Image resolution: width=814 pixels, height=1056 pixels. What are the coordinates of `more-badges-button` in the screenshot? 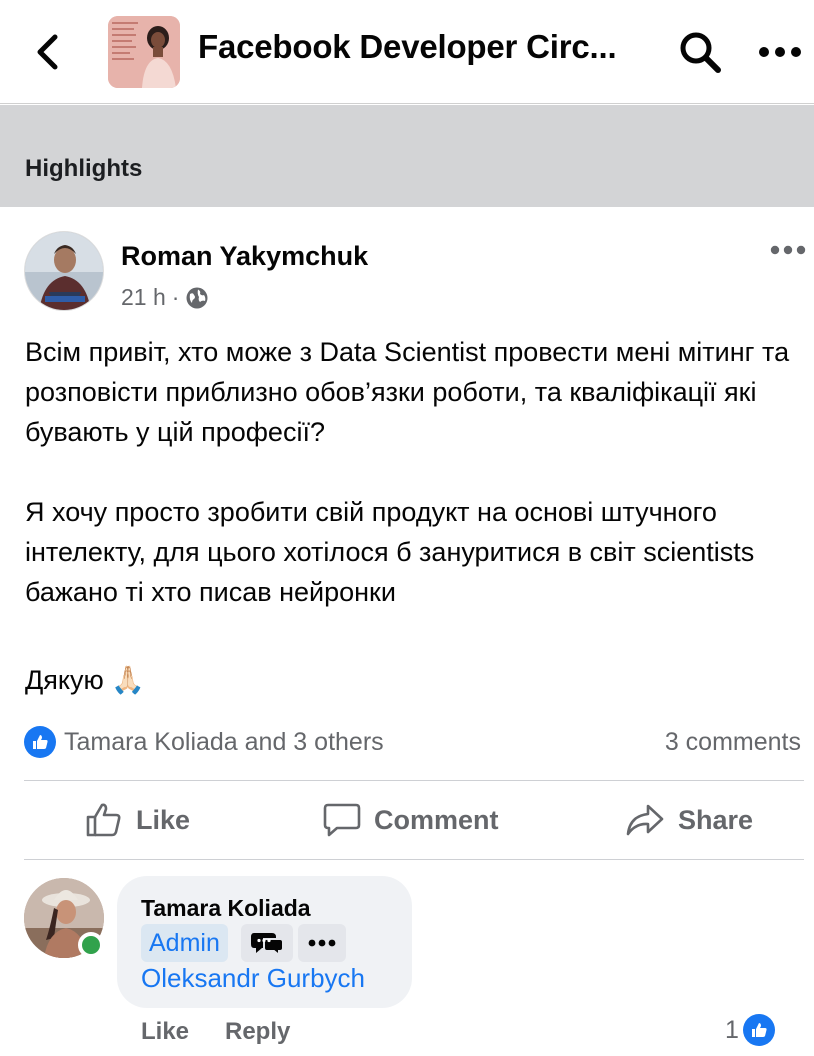 It's located at (322, 943).